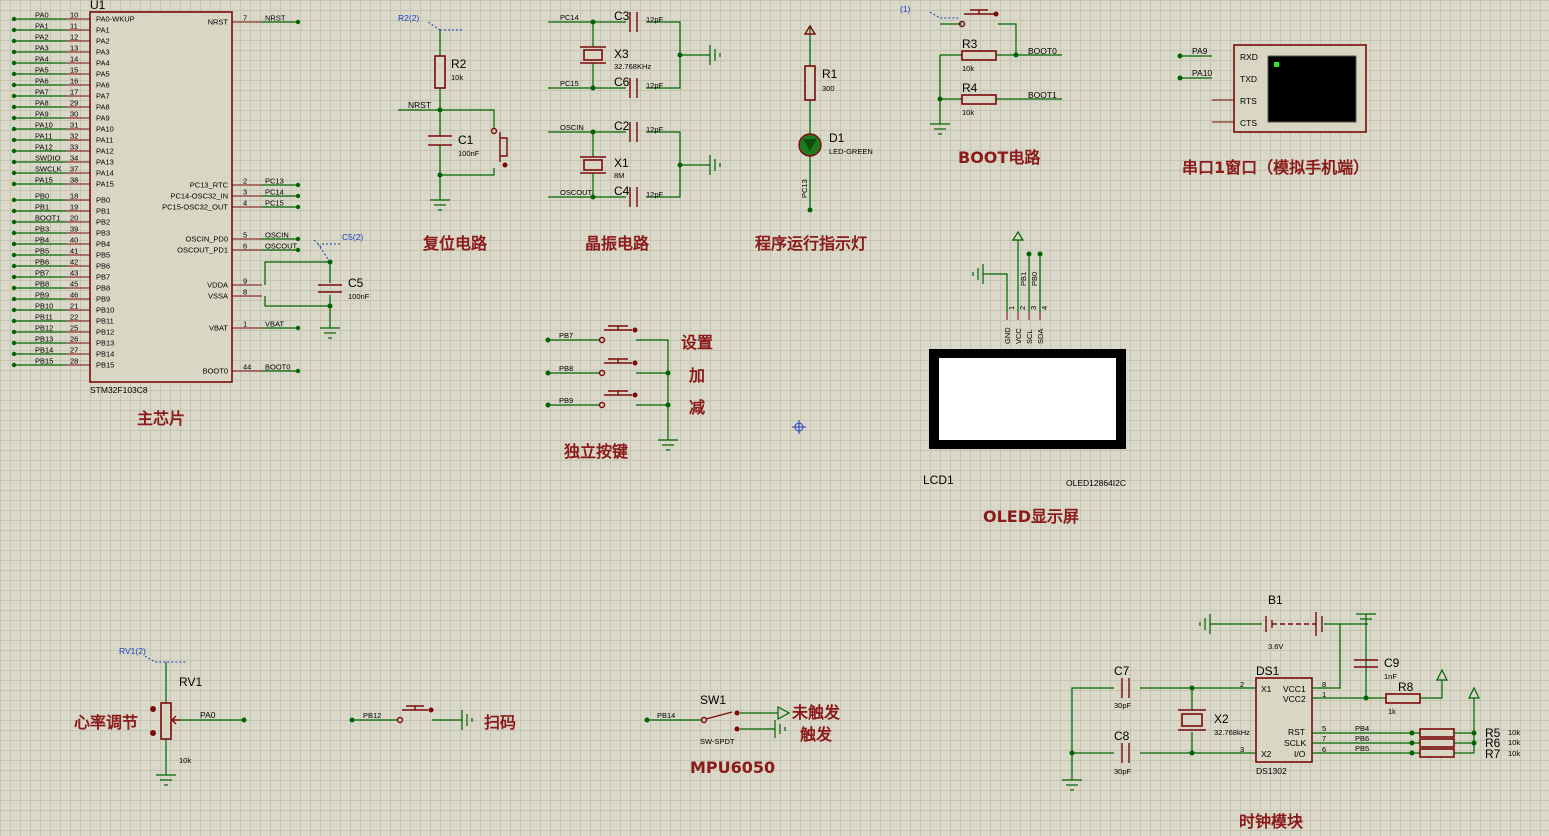  Describe the element at coordinates (103, 244) in the screenshot. I see `mcu-left-pin-name: PB4` at that location.